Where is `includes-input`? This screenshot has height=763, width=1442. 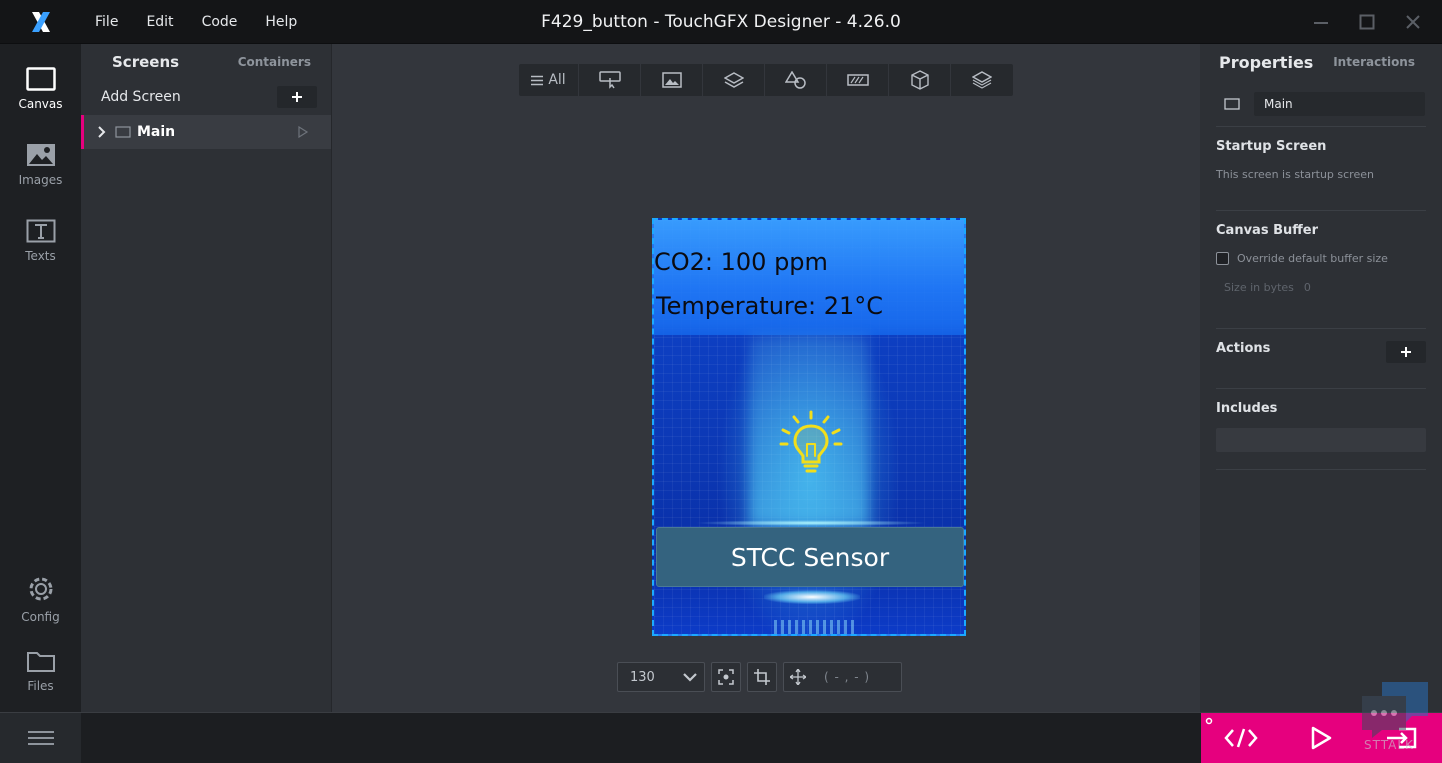 includes-input is located at coordinates (1321, 440).